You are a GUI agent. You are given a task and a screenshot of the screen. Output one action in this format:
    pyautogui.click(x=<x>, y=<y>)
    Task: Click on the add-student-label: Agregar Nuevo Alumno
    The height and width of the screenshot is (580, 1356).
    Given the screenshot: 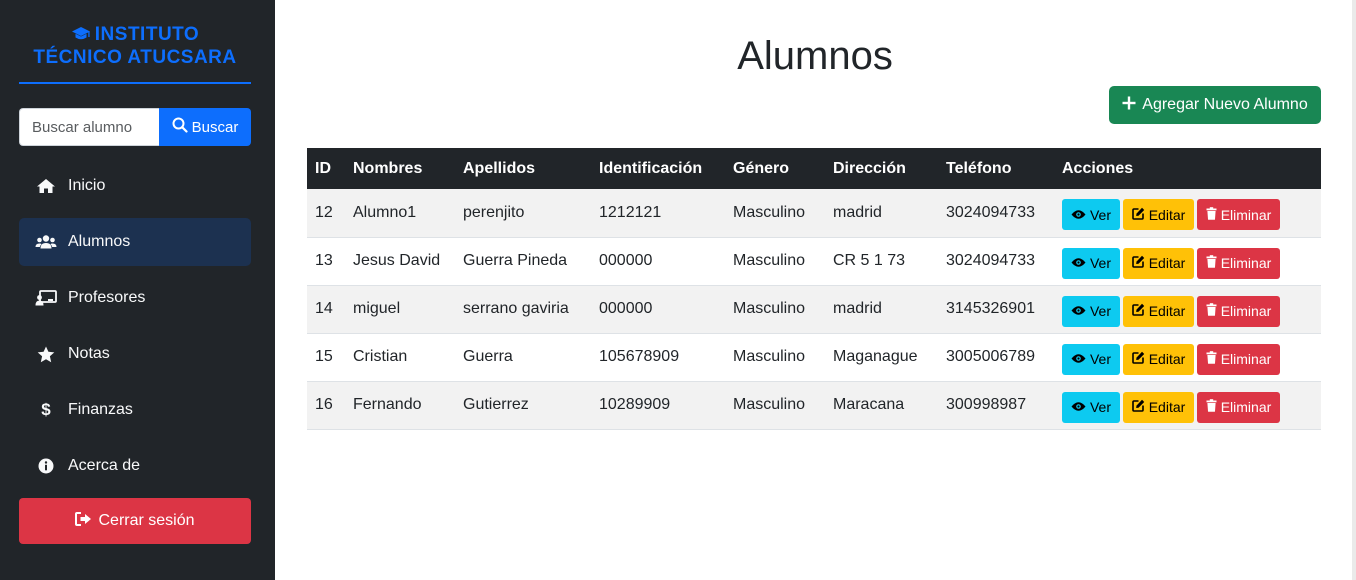 What is the action you would take?
    pyautogui.click(x=1225, y=104)
    